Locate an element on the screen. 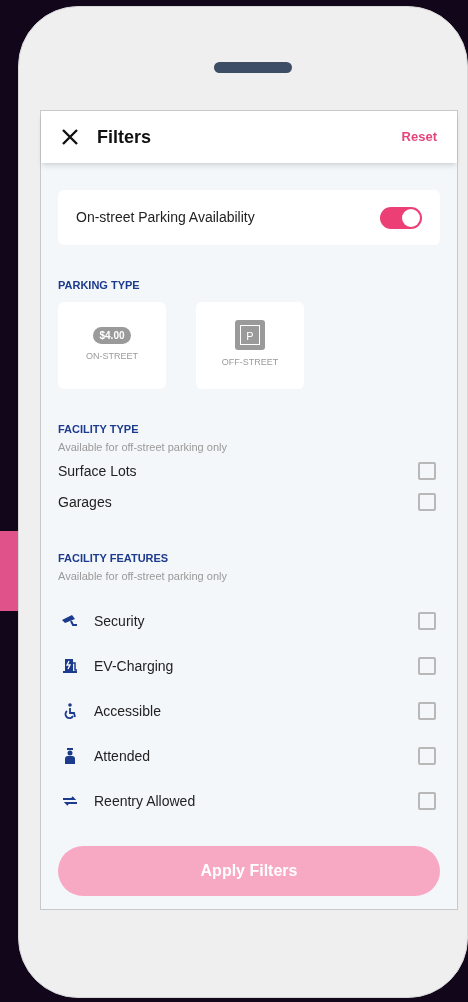 The image size is (468, 1002). parking-type-option: $4.00 ON-STREET is located at coordinates (112, 345).